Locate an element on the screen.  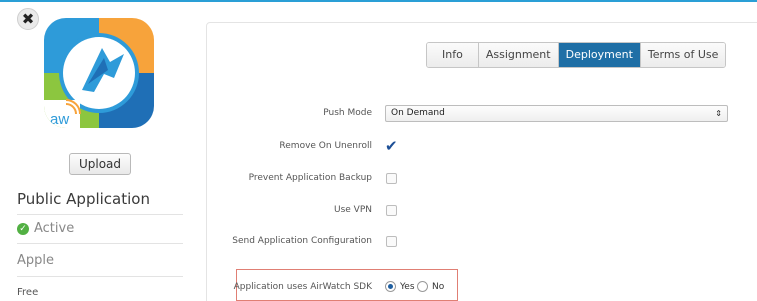
logo-text: aw is located at coordinates (59, 119).